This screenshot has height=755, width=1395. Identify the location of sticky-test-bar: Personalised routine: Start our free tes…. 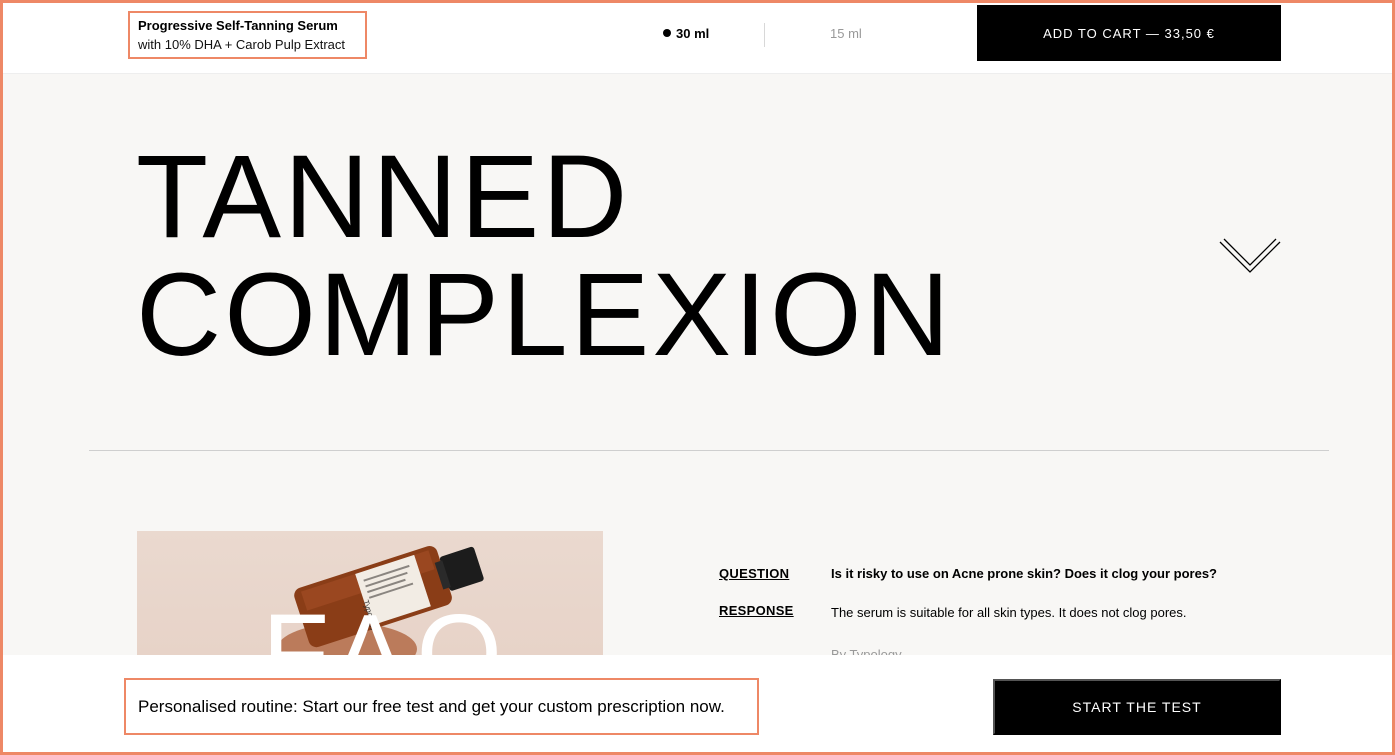
(697, 703).